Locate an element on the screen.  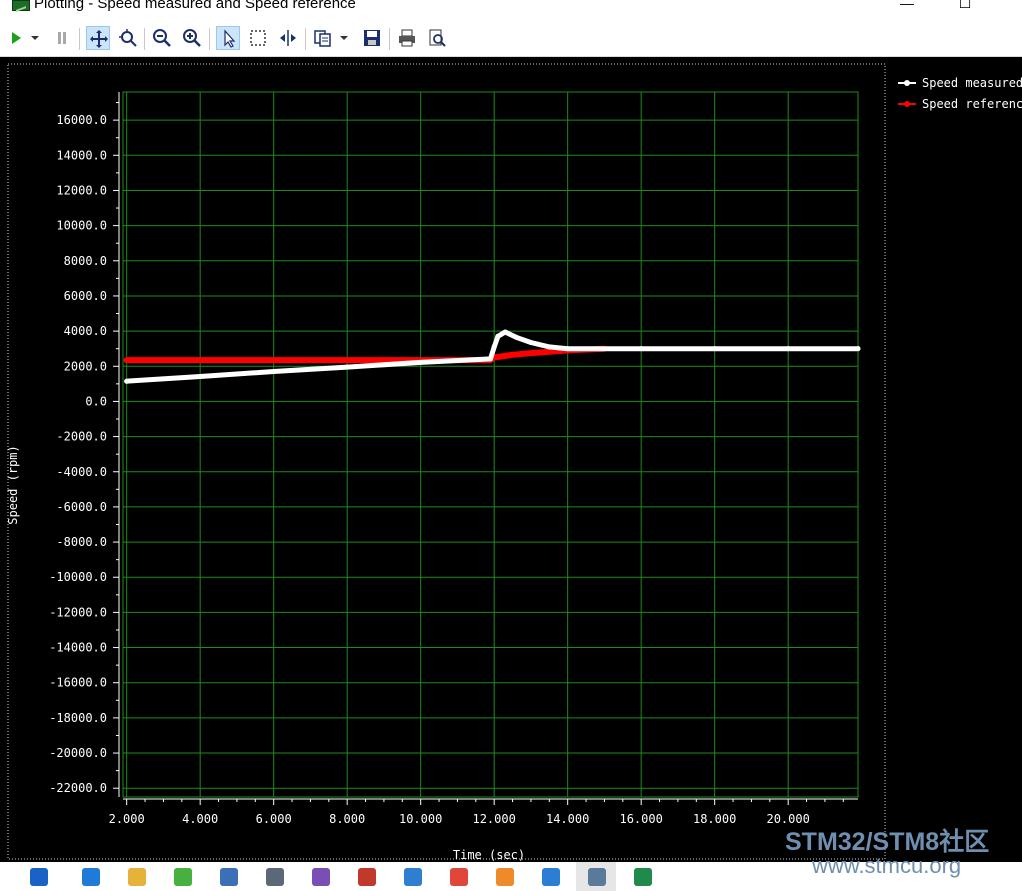
store-icon is located at coordinates (229, 877).